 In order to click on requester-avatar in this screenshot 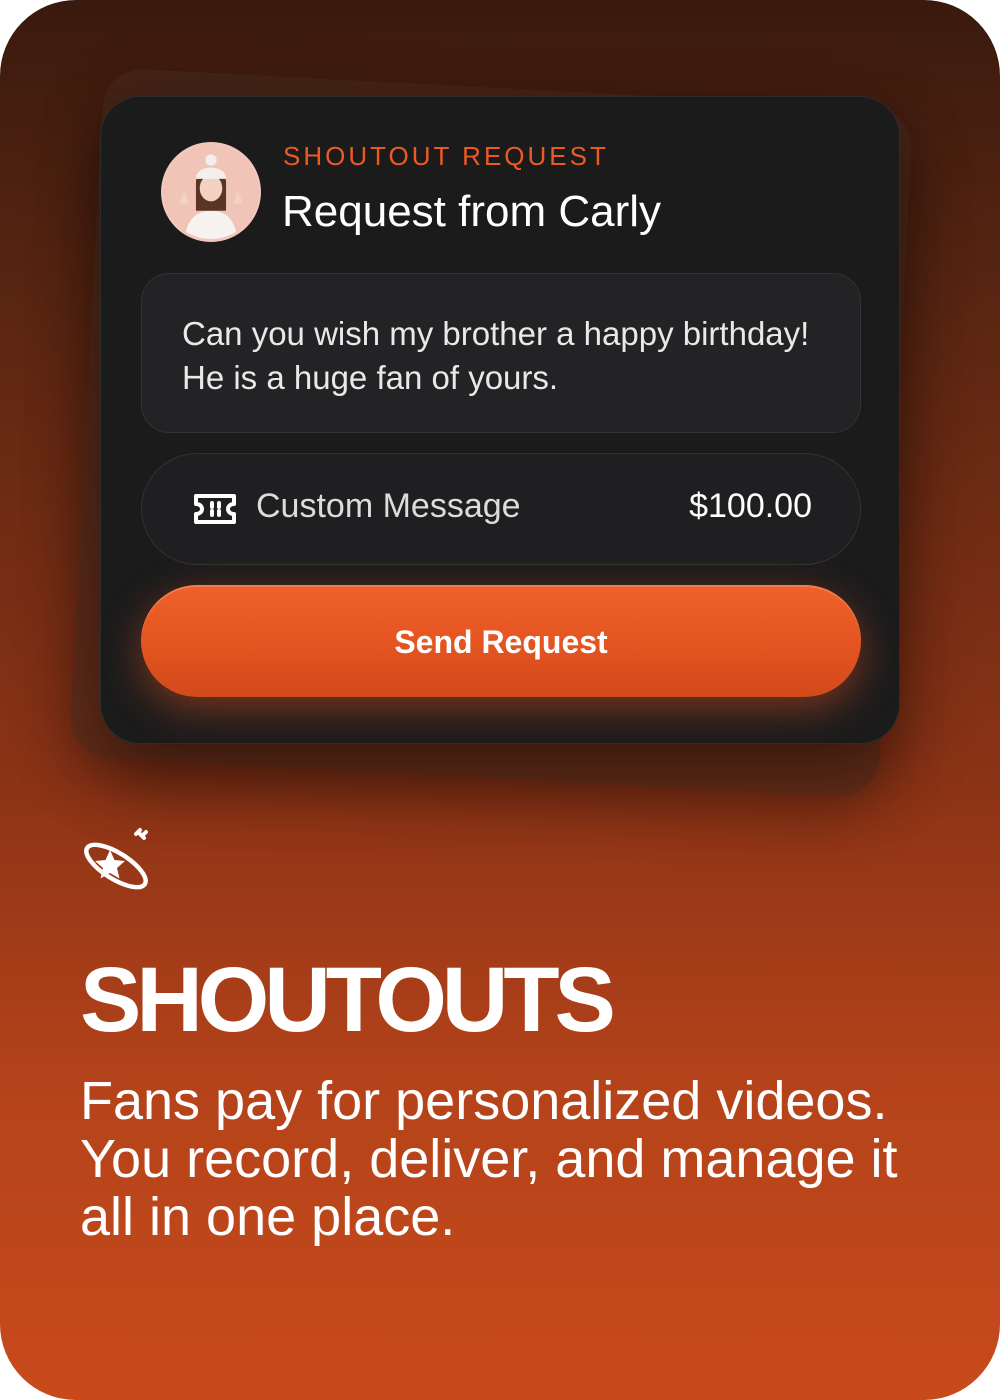, I will do `click(211, 192)`.